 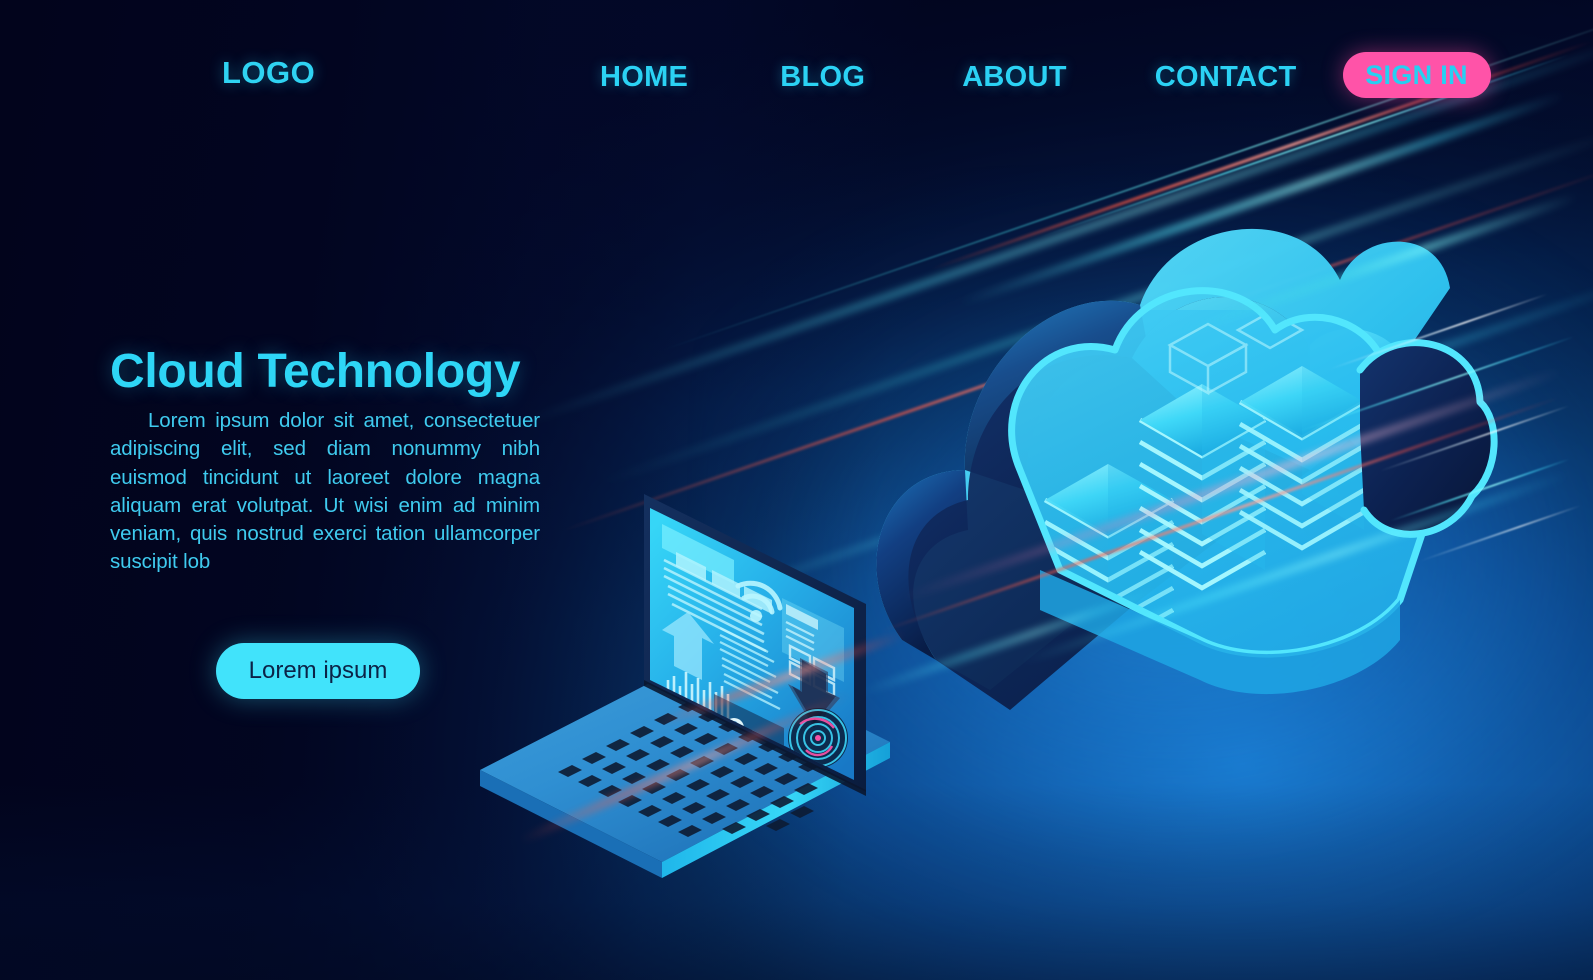 I want to click on cta-button: Lorem ipsum, so click(x=318, y=671).